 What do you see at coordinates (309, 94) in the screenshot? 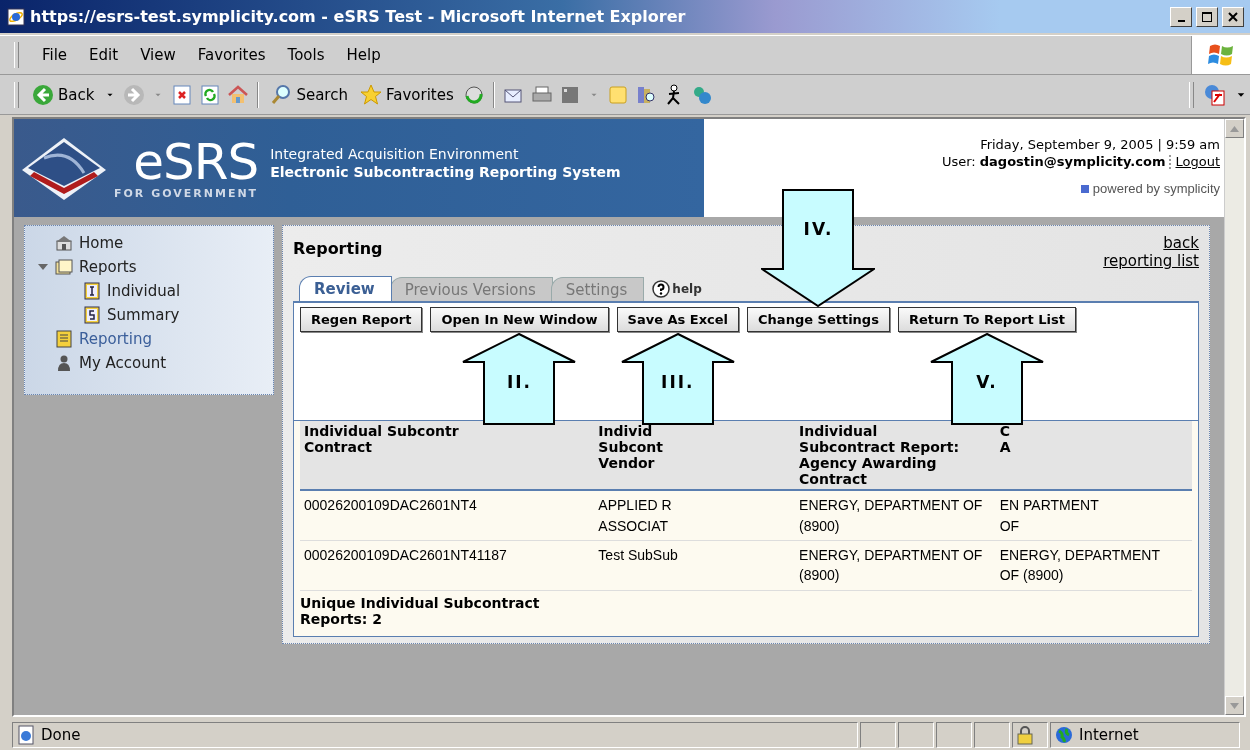
I see `search-button: Search` at bounding box center [309, 94].